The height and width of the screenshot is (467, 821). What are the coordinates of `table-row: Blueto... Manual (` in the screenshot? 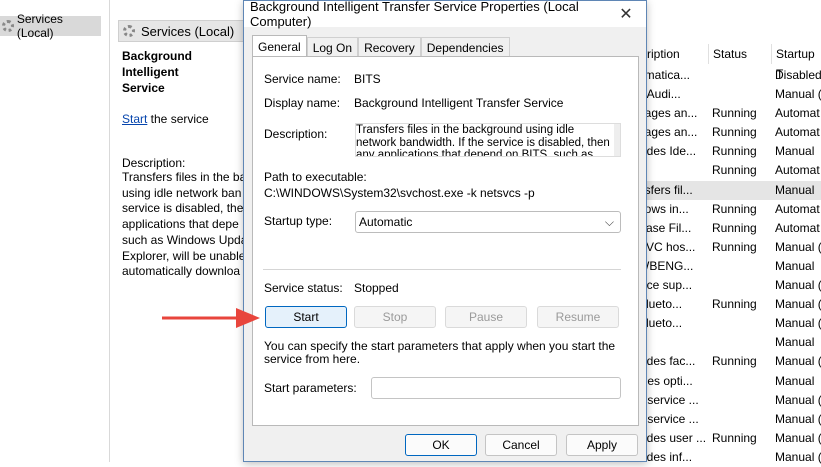 It's located at (729, 323).